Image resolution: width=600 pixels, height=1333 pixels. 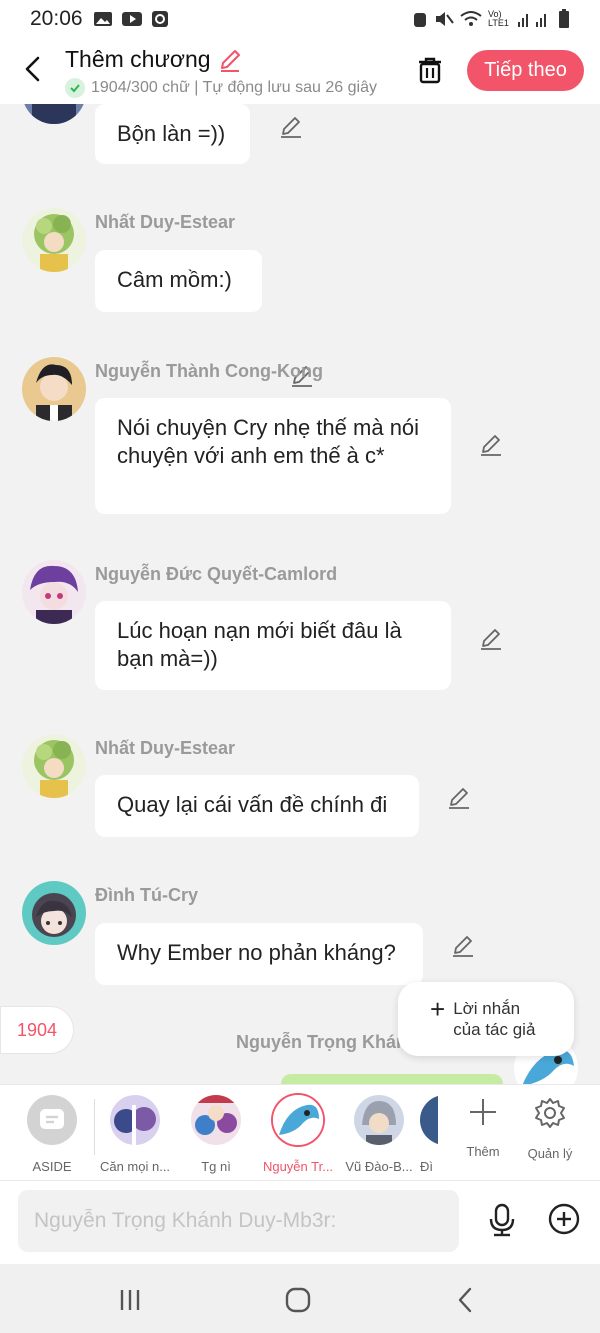 I want to click on home-icon, so click(x=298, y=1300).